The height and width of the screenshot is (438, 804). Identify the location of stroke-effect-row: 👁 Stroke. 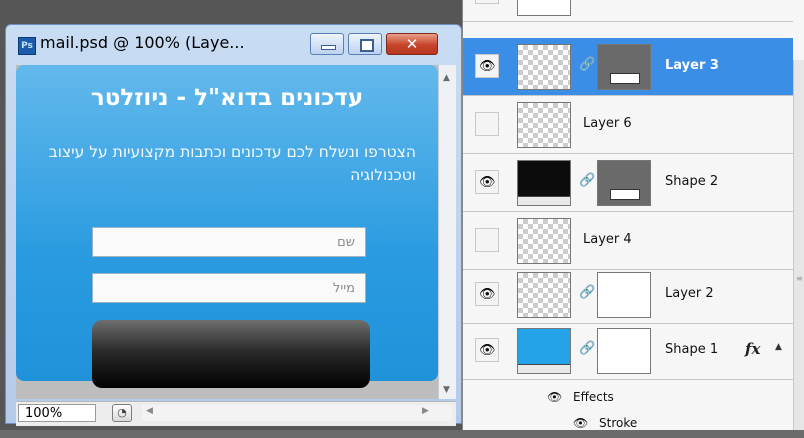
(628, 426).